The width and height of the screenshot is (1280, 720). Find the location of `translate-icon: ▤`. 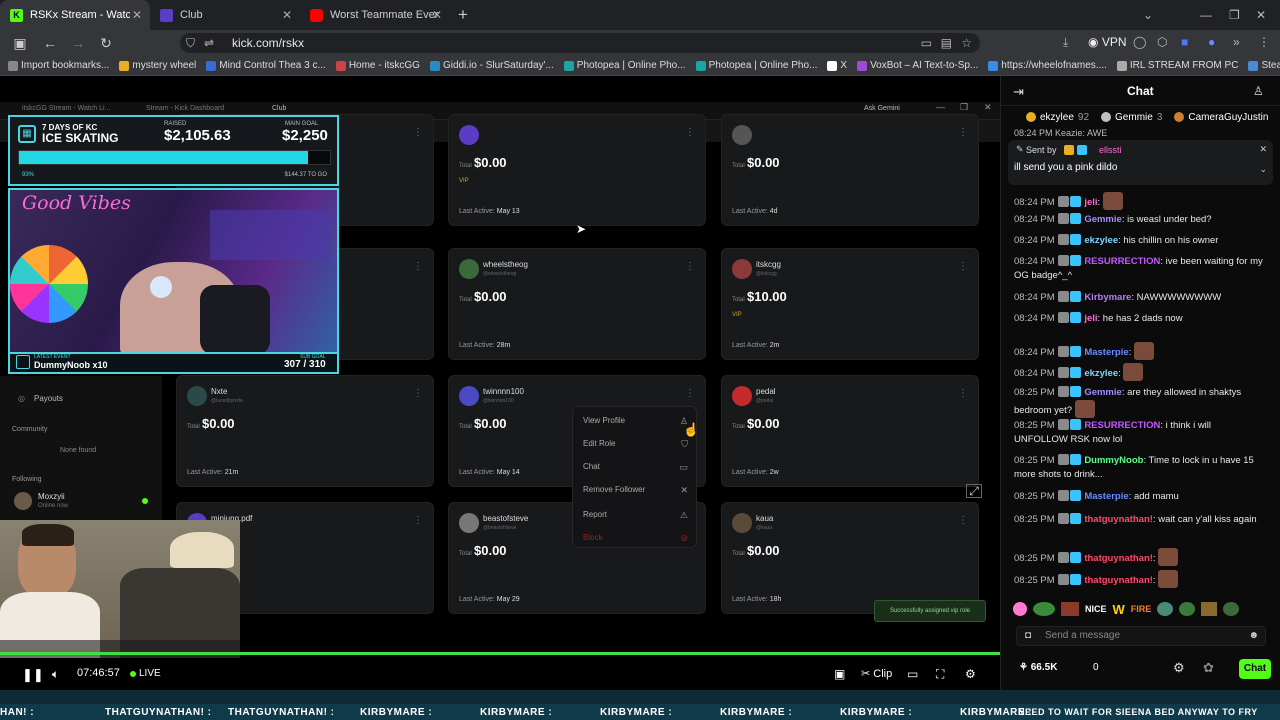

translate-icon: ▤ is located at coordinates (946, 43).